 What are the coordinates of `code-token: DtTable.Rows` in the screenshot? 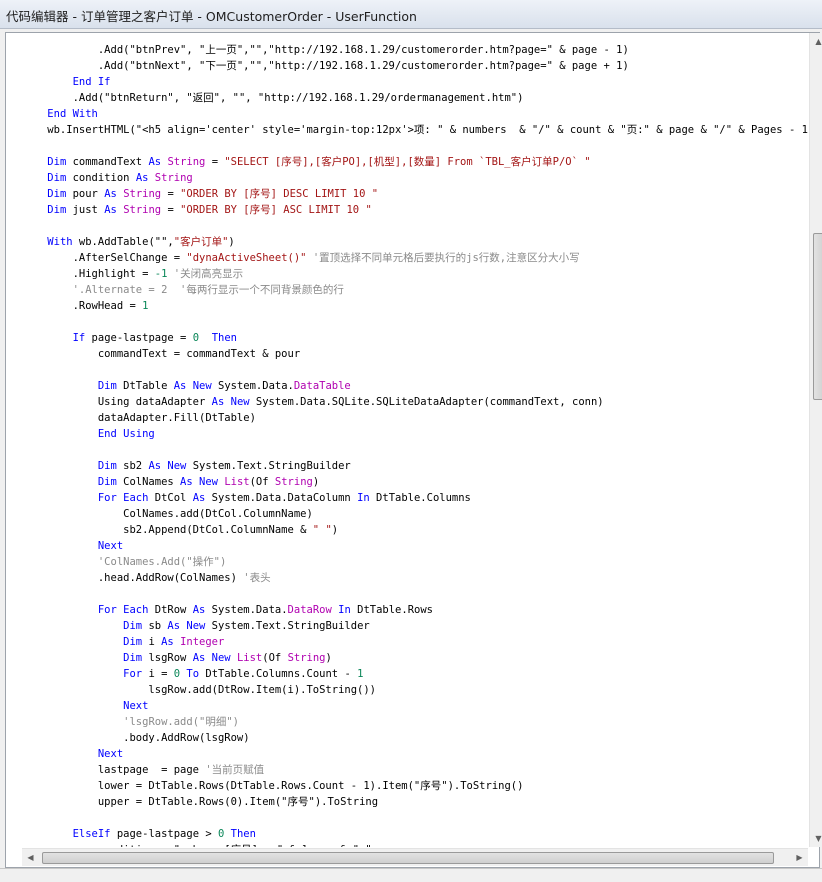 It's located at (391, 610).